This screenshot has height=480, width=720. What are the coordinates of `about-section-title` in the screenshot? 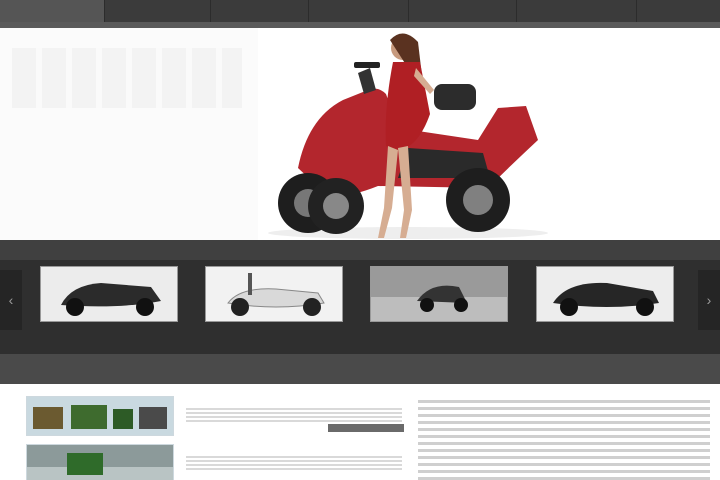 It's located at (563, 369).